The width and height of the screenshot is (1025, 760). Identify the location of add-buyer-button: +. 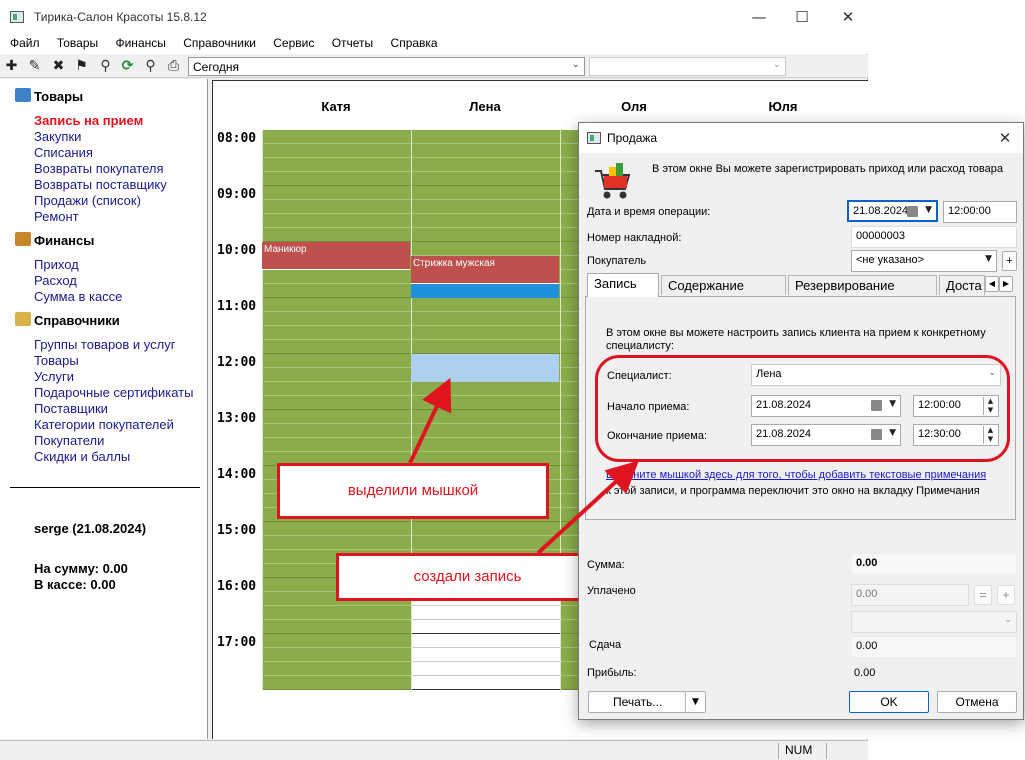
(1009, 261).